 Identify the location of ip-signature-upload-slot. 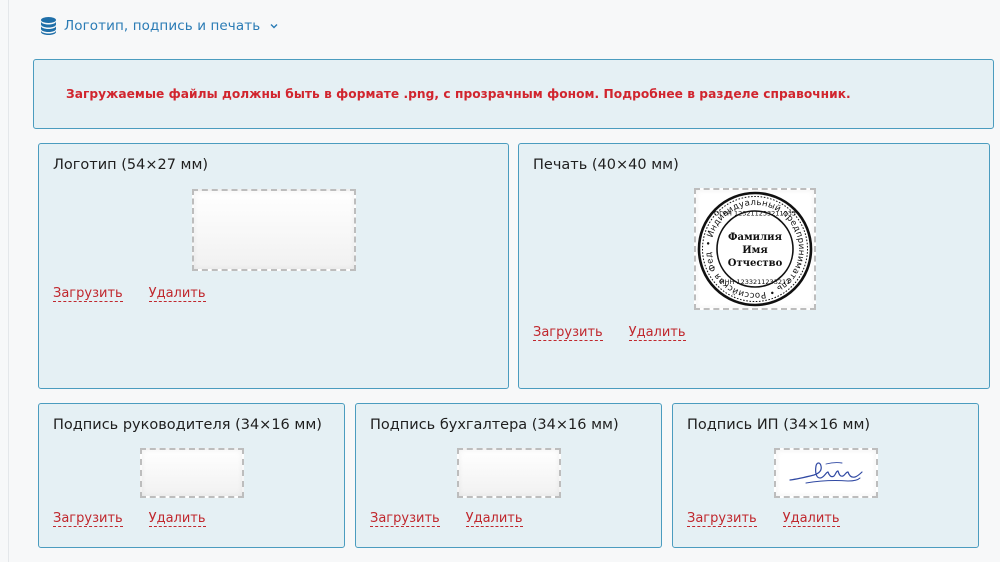
(826, 473).